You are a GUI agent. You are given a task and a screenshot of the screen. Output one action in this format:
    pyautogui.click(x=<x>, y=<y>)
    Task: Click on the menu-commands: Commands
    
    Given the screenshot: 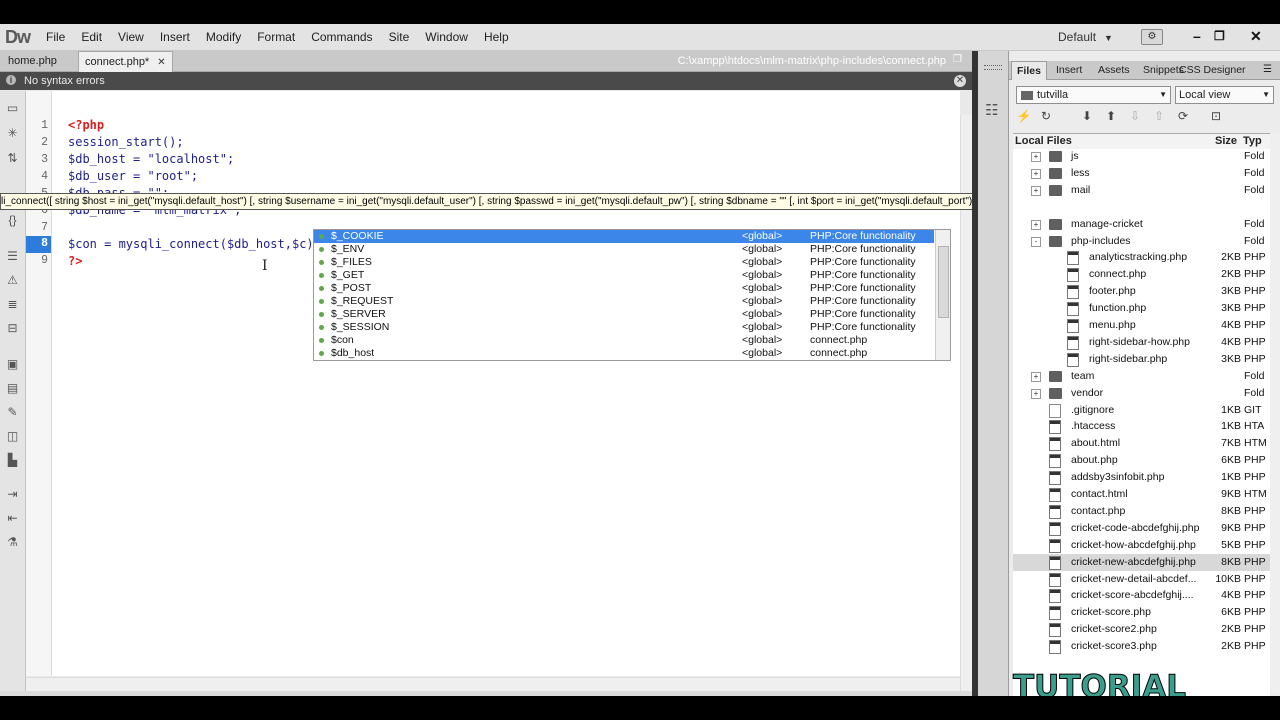 What is the action you would take?
    pyautogui.click(x=341, y=37)
    